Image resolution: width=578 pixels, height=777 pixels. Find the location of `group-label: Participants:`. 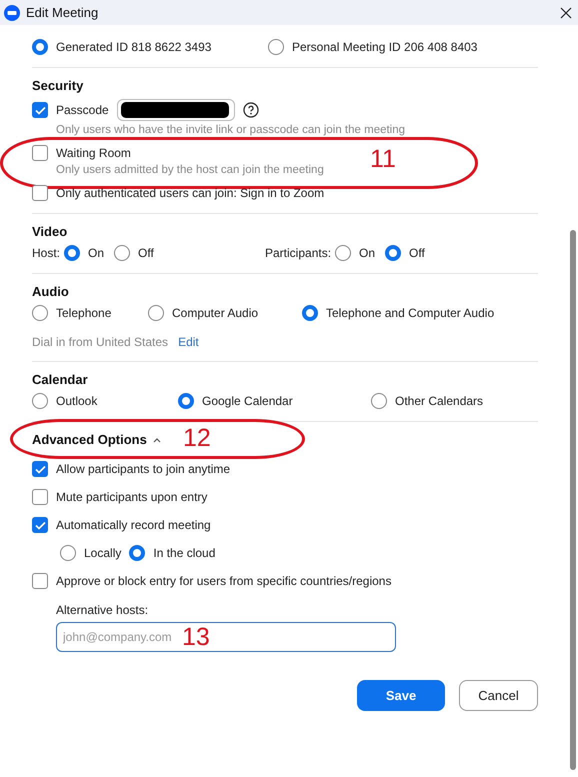

group-label: Participants: is located at coordinates (298, 253).